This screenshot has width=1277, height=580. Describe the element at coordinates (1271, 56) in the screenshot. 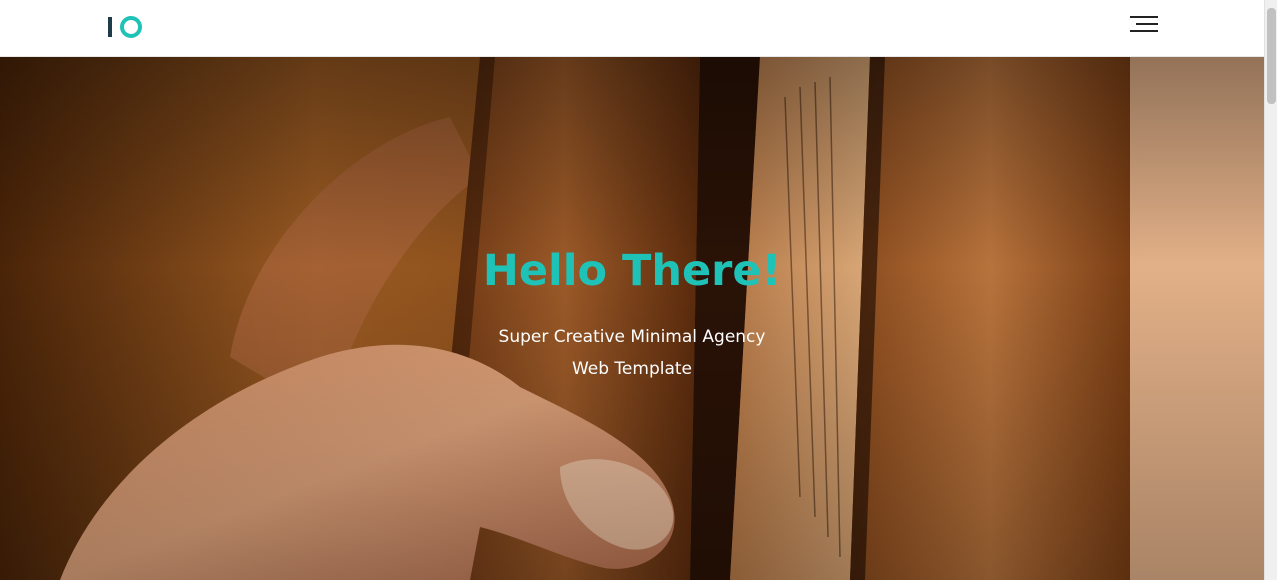

I see `scrollbar-thumb` at that location.